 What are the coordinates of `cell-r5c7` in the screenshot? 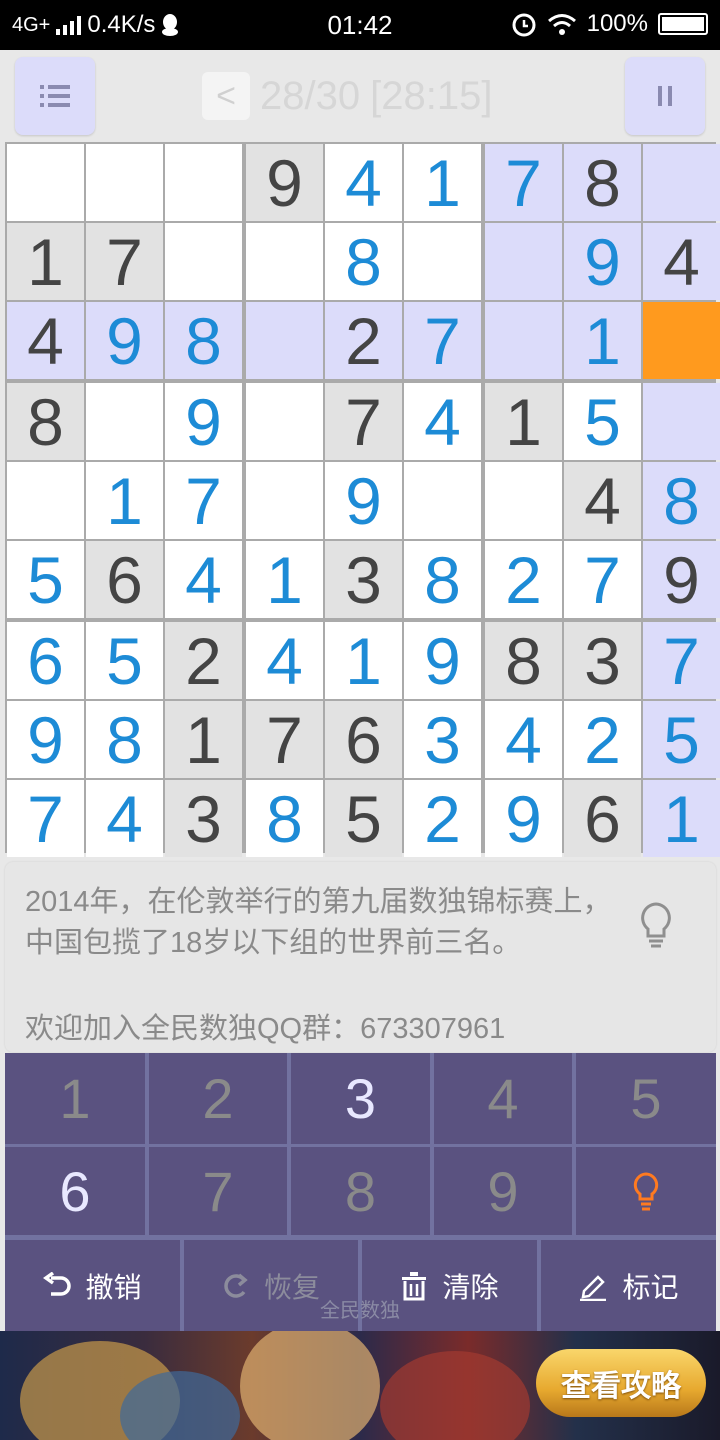 It's located at (523, 500).